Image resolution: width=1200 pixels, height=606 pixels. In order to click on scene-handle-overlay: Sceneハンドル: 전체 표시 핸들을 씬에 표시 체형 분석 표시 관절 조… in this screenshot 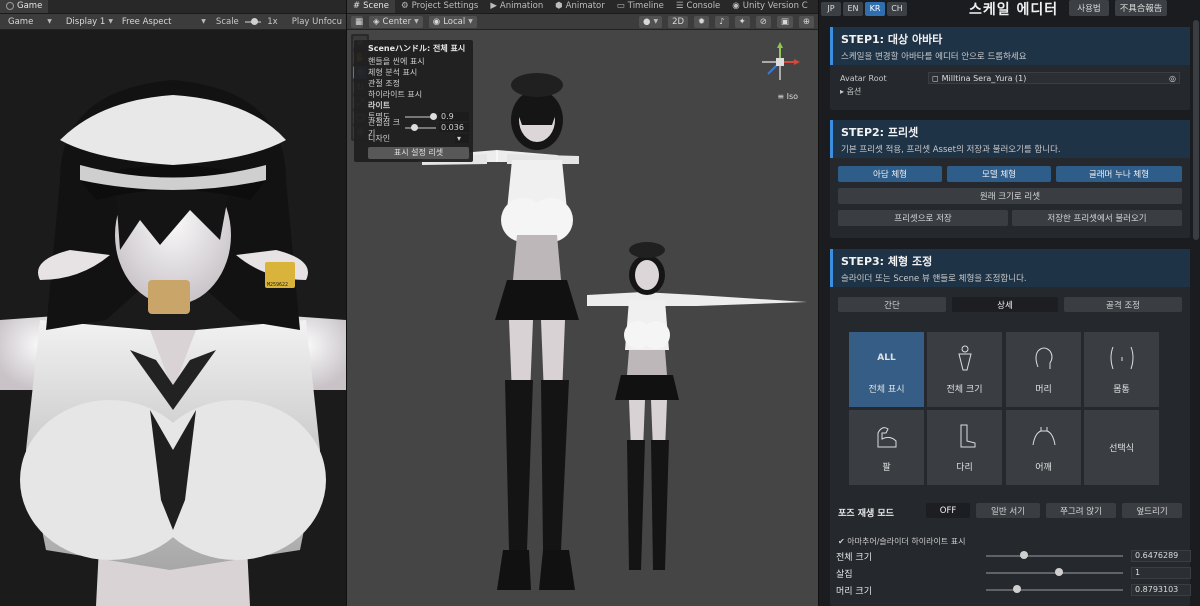, I will do `click(413, 101)`.